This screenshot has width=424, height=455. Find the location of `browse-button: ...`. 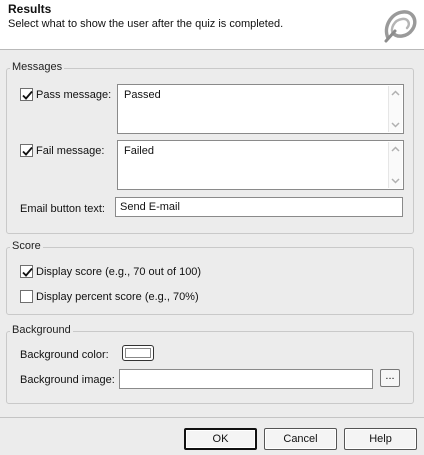

browse-button: ... is located at coordinates (390, 378).